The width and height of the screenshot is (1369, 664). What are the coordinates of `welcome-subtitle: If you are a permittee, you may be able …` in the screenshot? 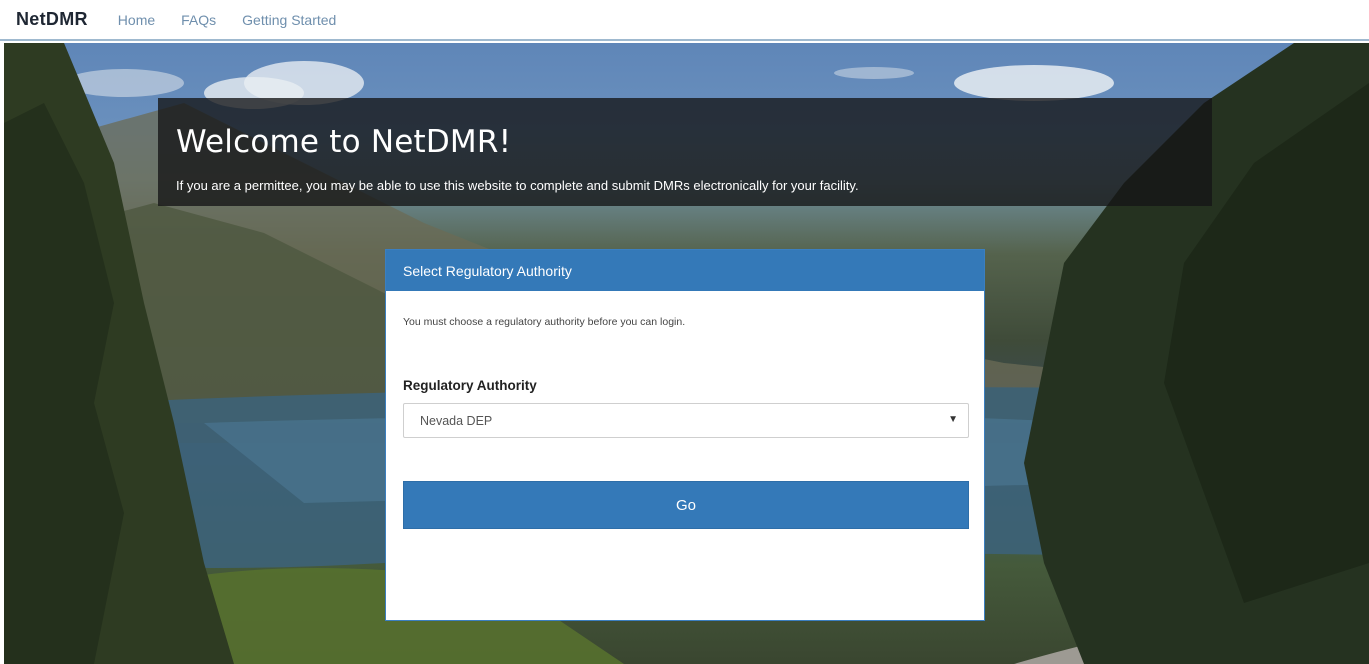 It's located at (517, 185).